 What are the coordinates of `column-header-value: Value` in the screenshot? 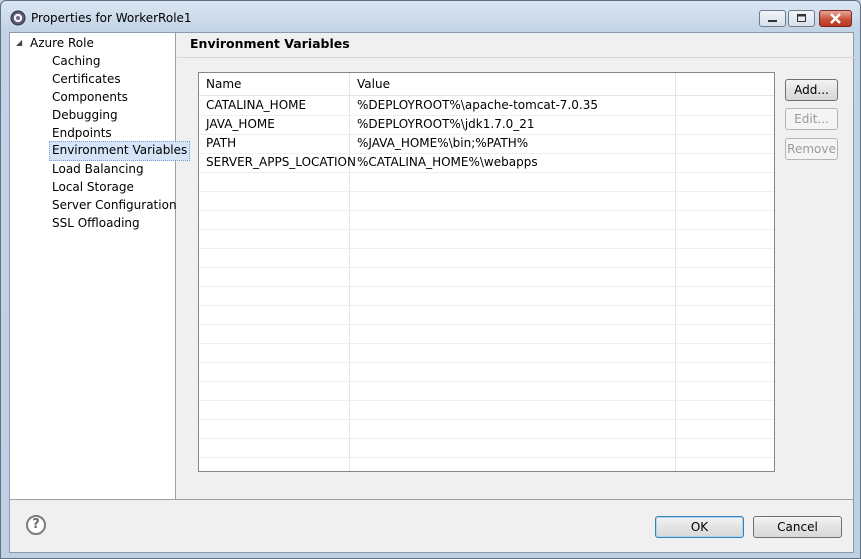 It's located at (513, 84).